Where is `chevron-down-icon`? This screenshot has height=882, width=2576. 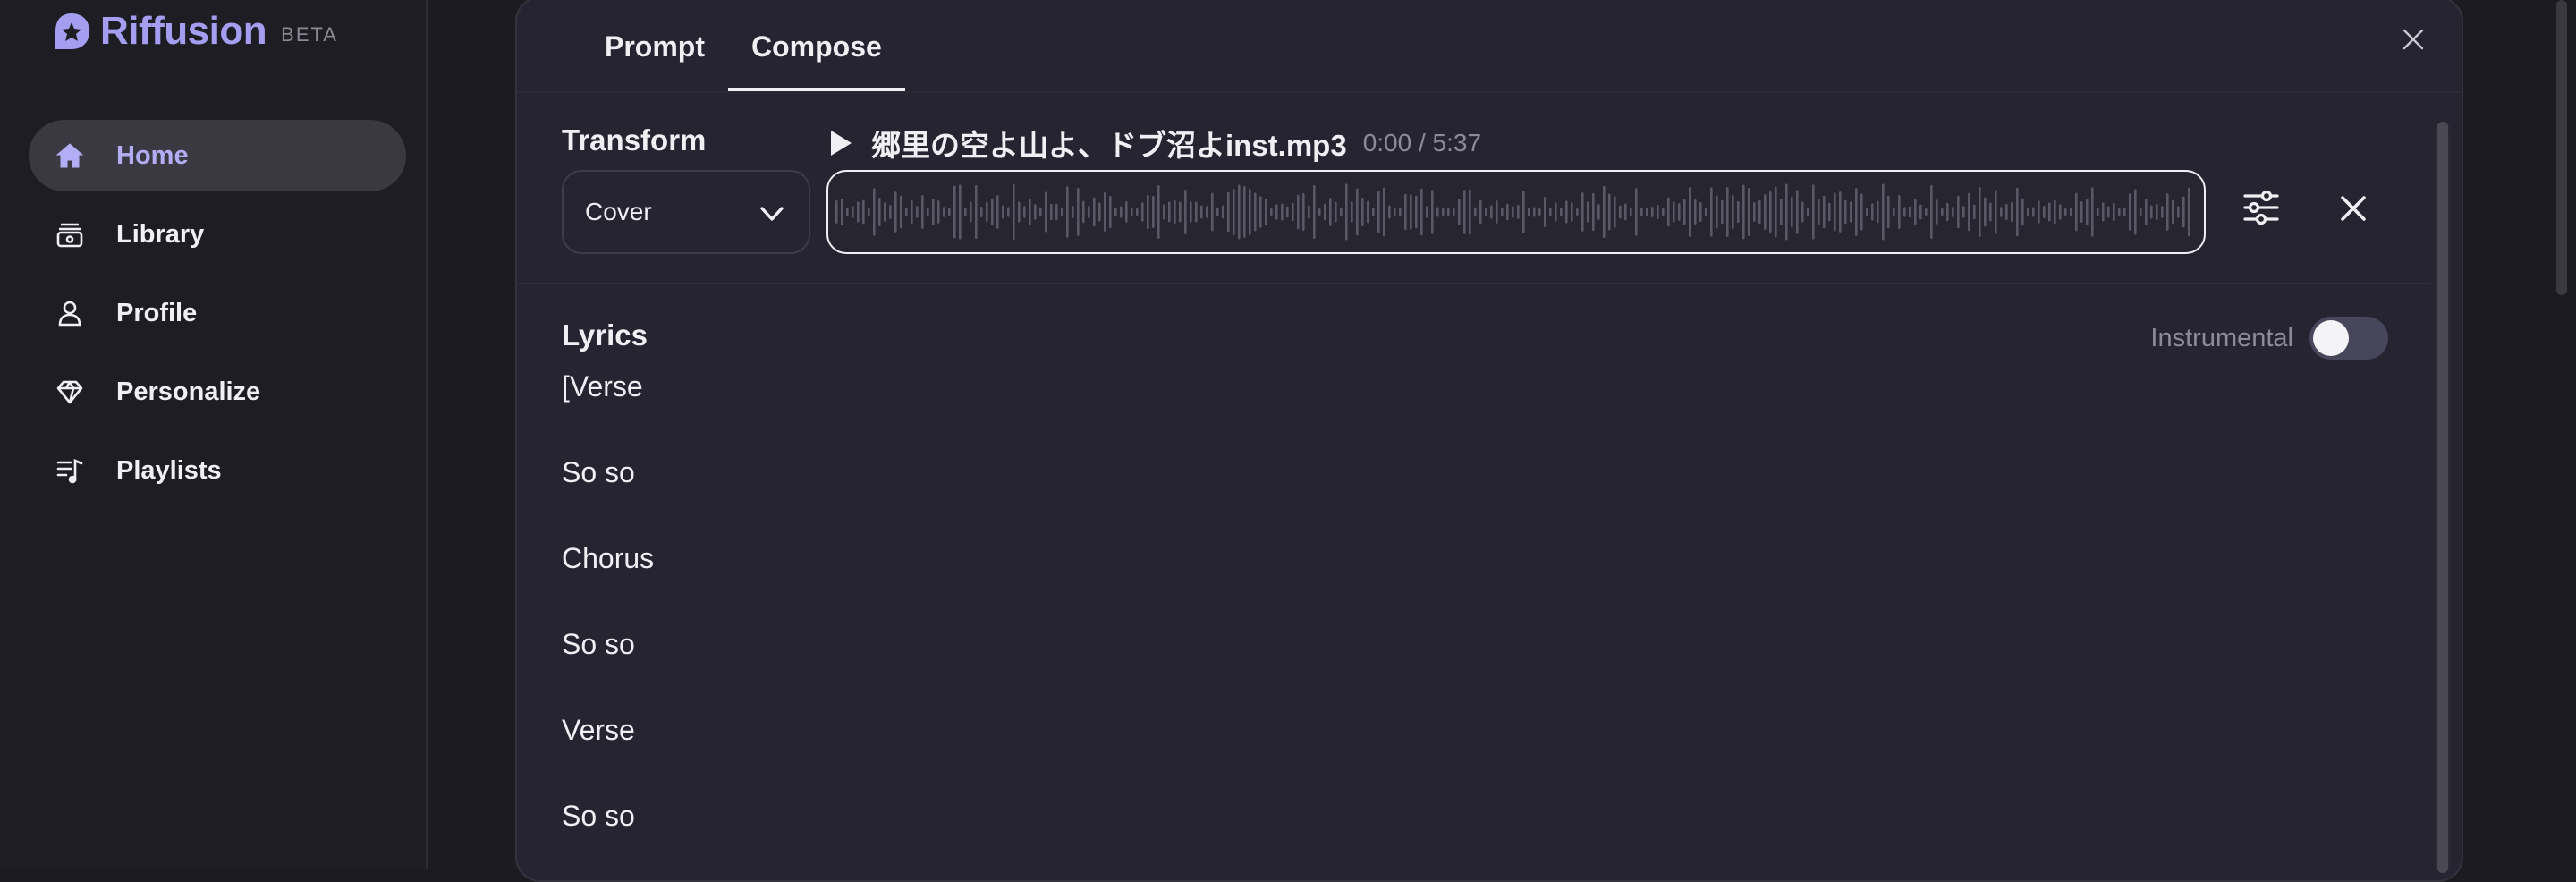 chevron-down-icon is located at coordinates (772, 214).